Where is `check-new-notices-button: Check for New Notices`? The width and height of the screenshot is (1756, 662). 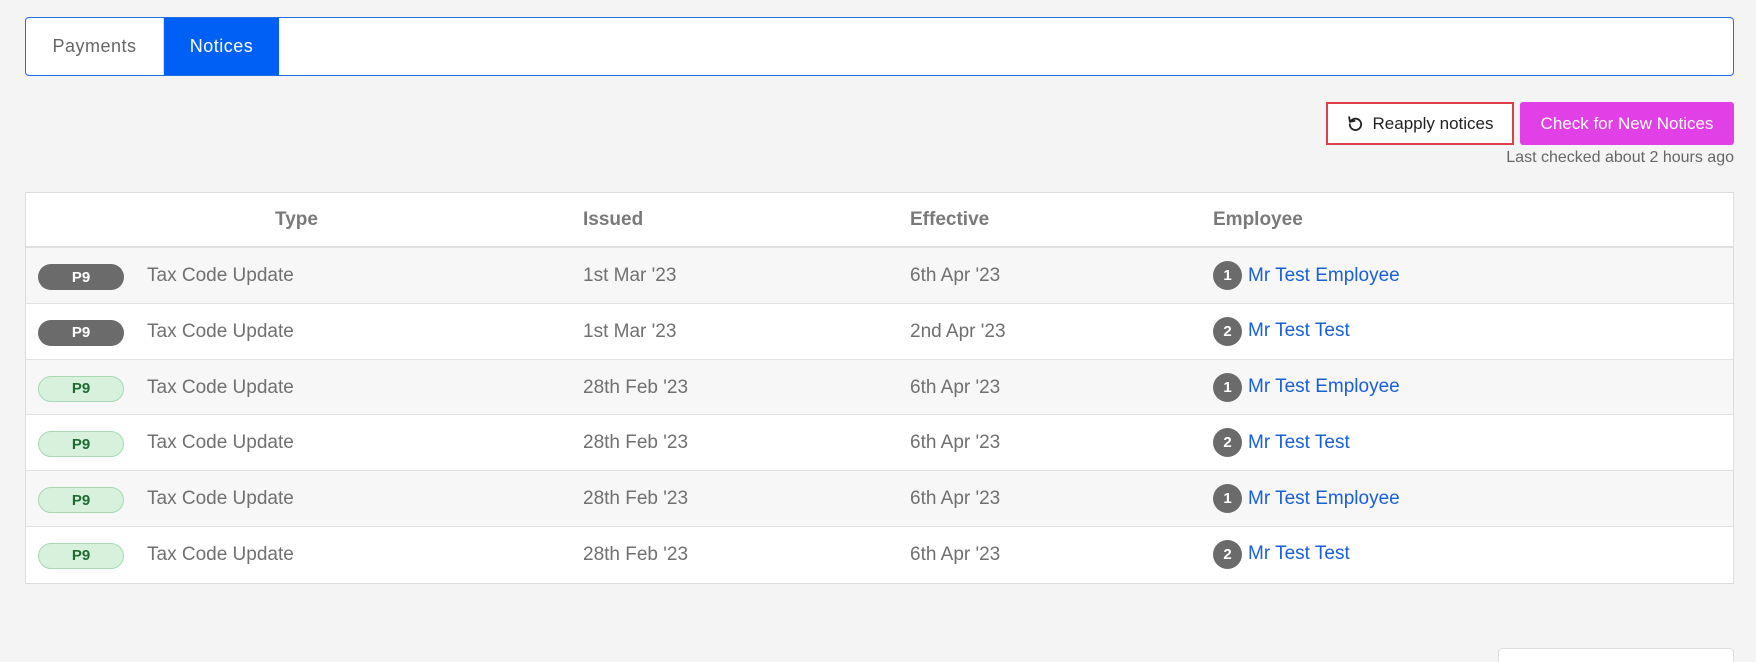 check-new-notices-button: Check for New Notices is located at coordinates (1627, 123).